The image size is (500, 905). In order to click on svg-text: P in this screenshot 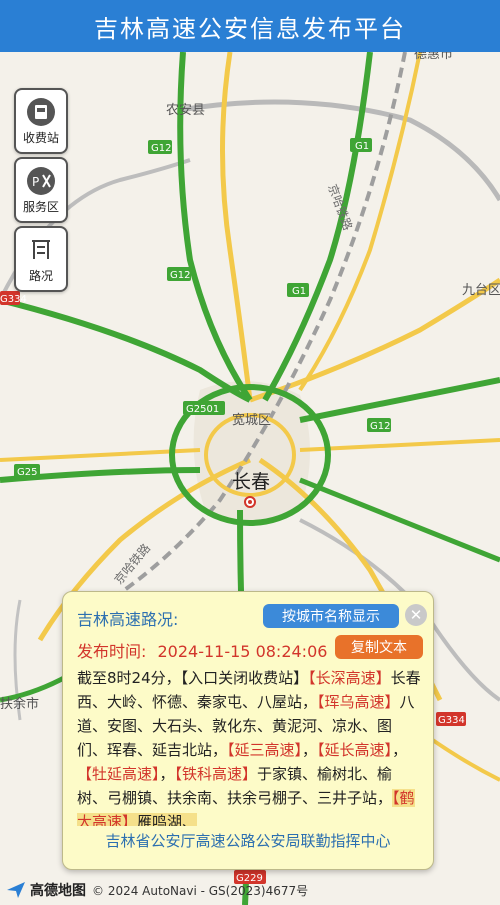, I will do `click(35, 182)`.